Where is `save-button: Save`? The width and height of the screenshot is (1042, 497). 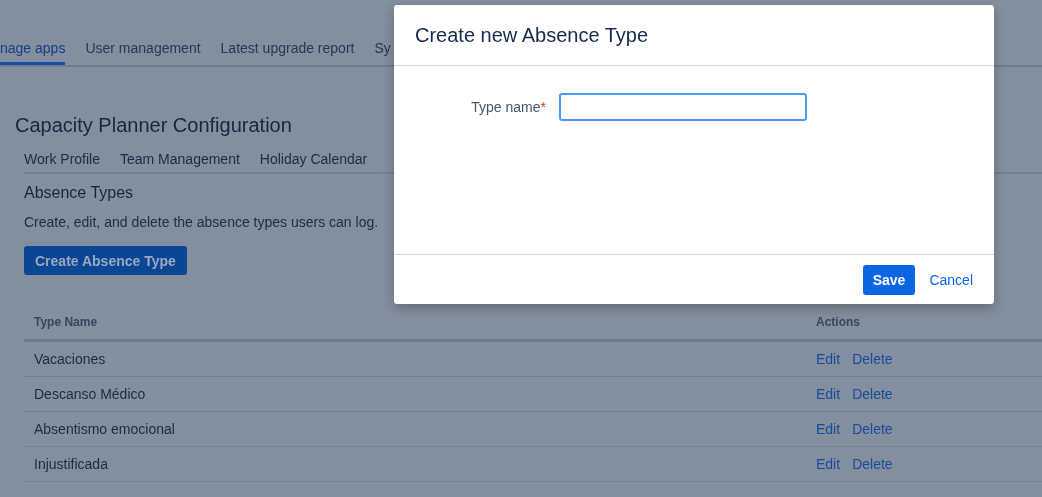 save-button: Save is located at coordinates (889, 279).